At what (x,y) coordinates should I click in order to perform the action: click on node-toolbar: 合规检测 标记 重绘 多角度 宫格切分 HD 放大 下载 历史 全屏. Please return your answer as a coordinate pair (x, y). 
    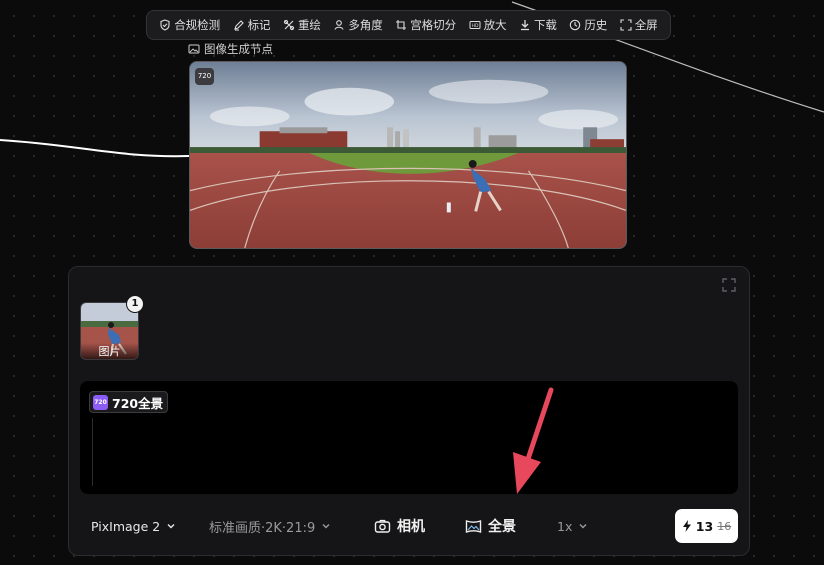
    Looking at the image, I should click on (408, 25).